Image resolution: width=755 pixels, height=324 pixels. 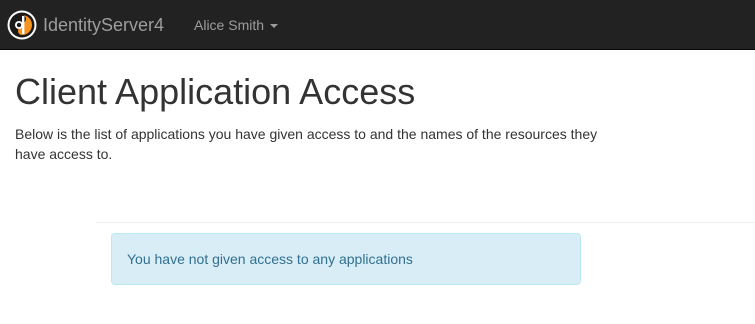 What do you see at coordinates (103, 25) in the screenshot?
I see `brand-name: IdentityServer4` at bounding box center [103, 25].